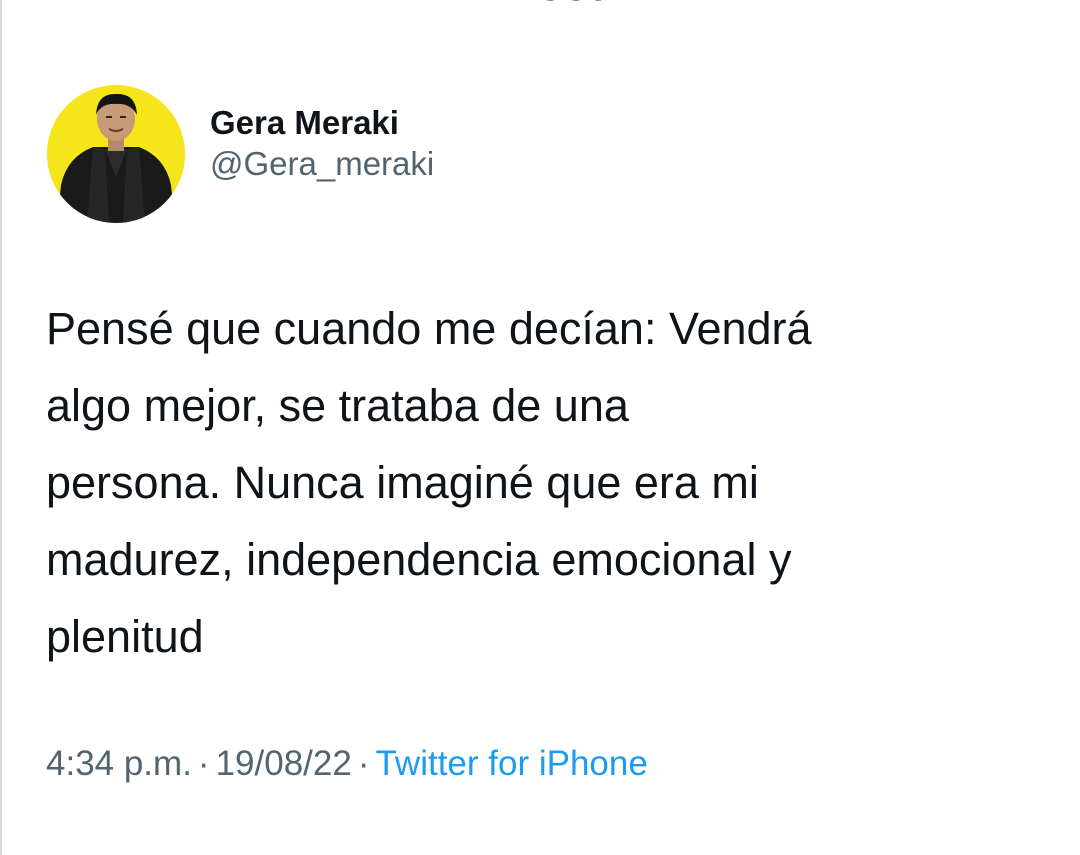 This screenshot has width=1080, height=855. What do you see at coordinates (119, 763) in the screenshot?
I see `tweet-time: 4:34 p.m.` at bounding box center [119, 763].